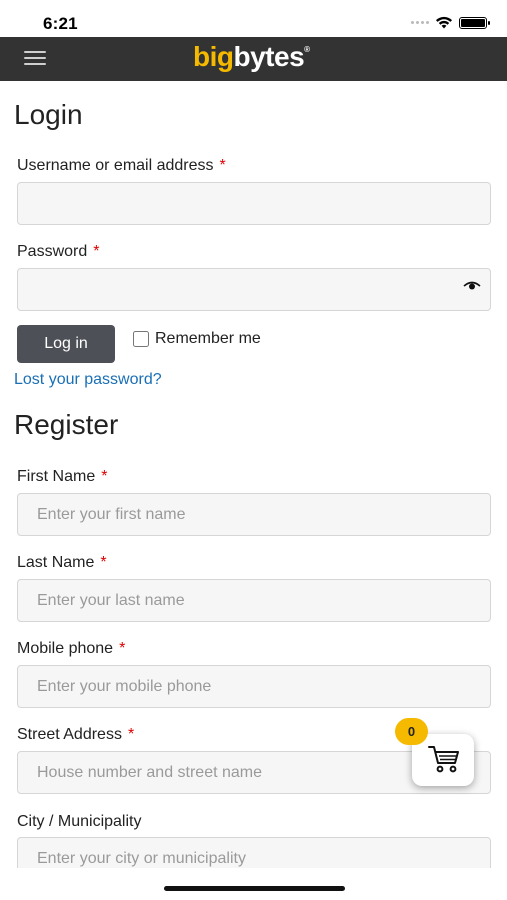  I want to click on cart-count-badge: 0, so click(411, 731).